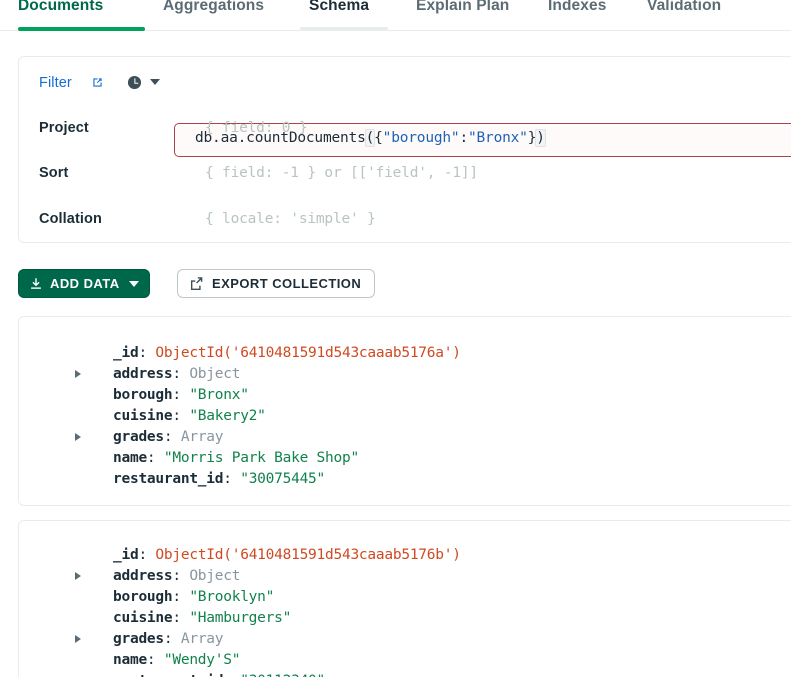  What do you see at coordinates (134, 82) in the screenshot?
I see `clock-icon` at bounding box center [134, 82].